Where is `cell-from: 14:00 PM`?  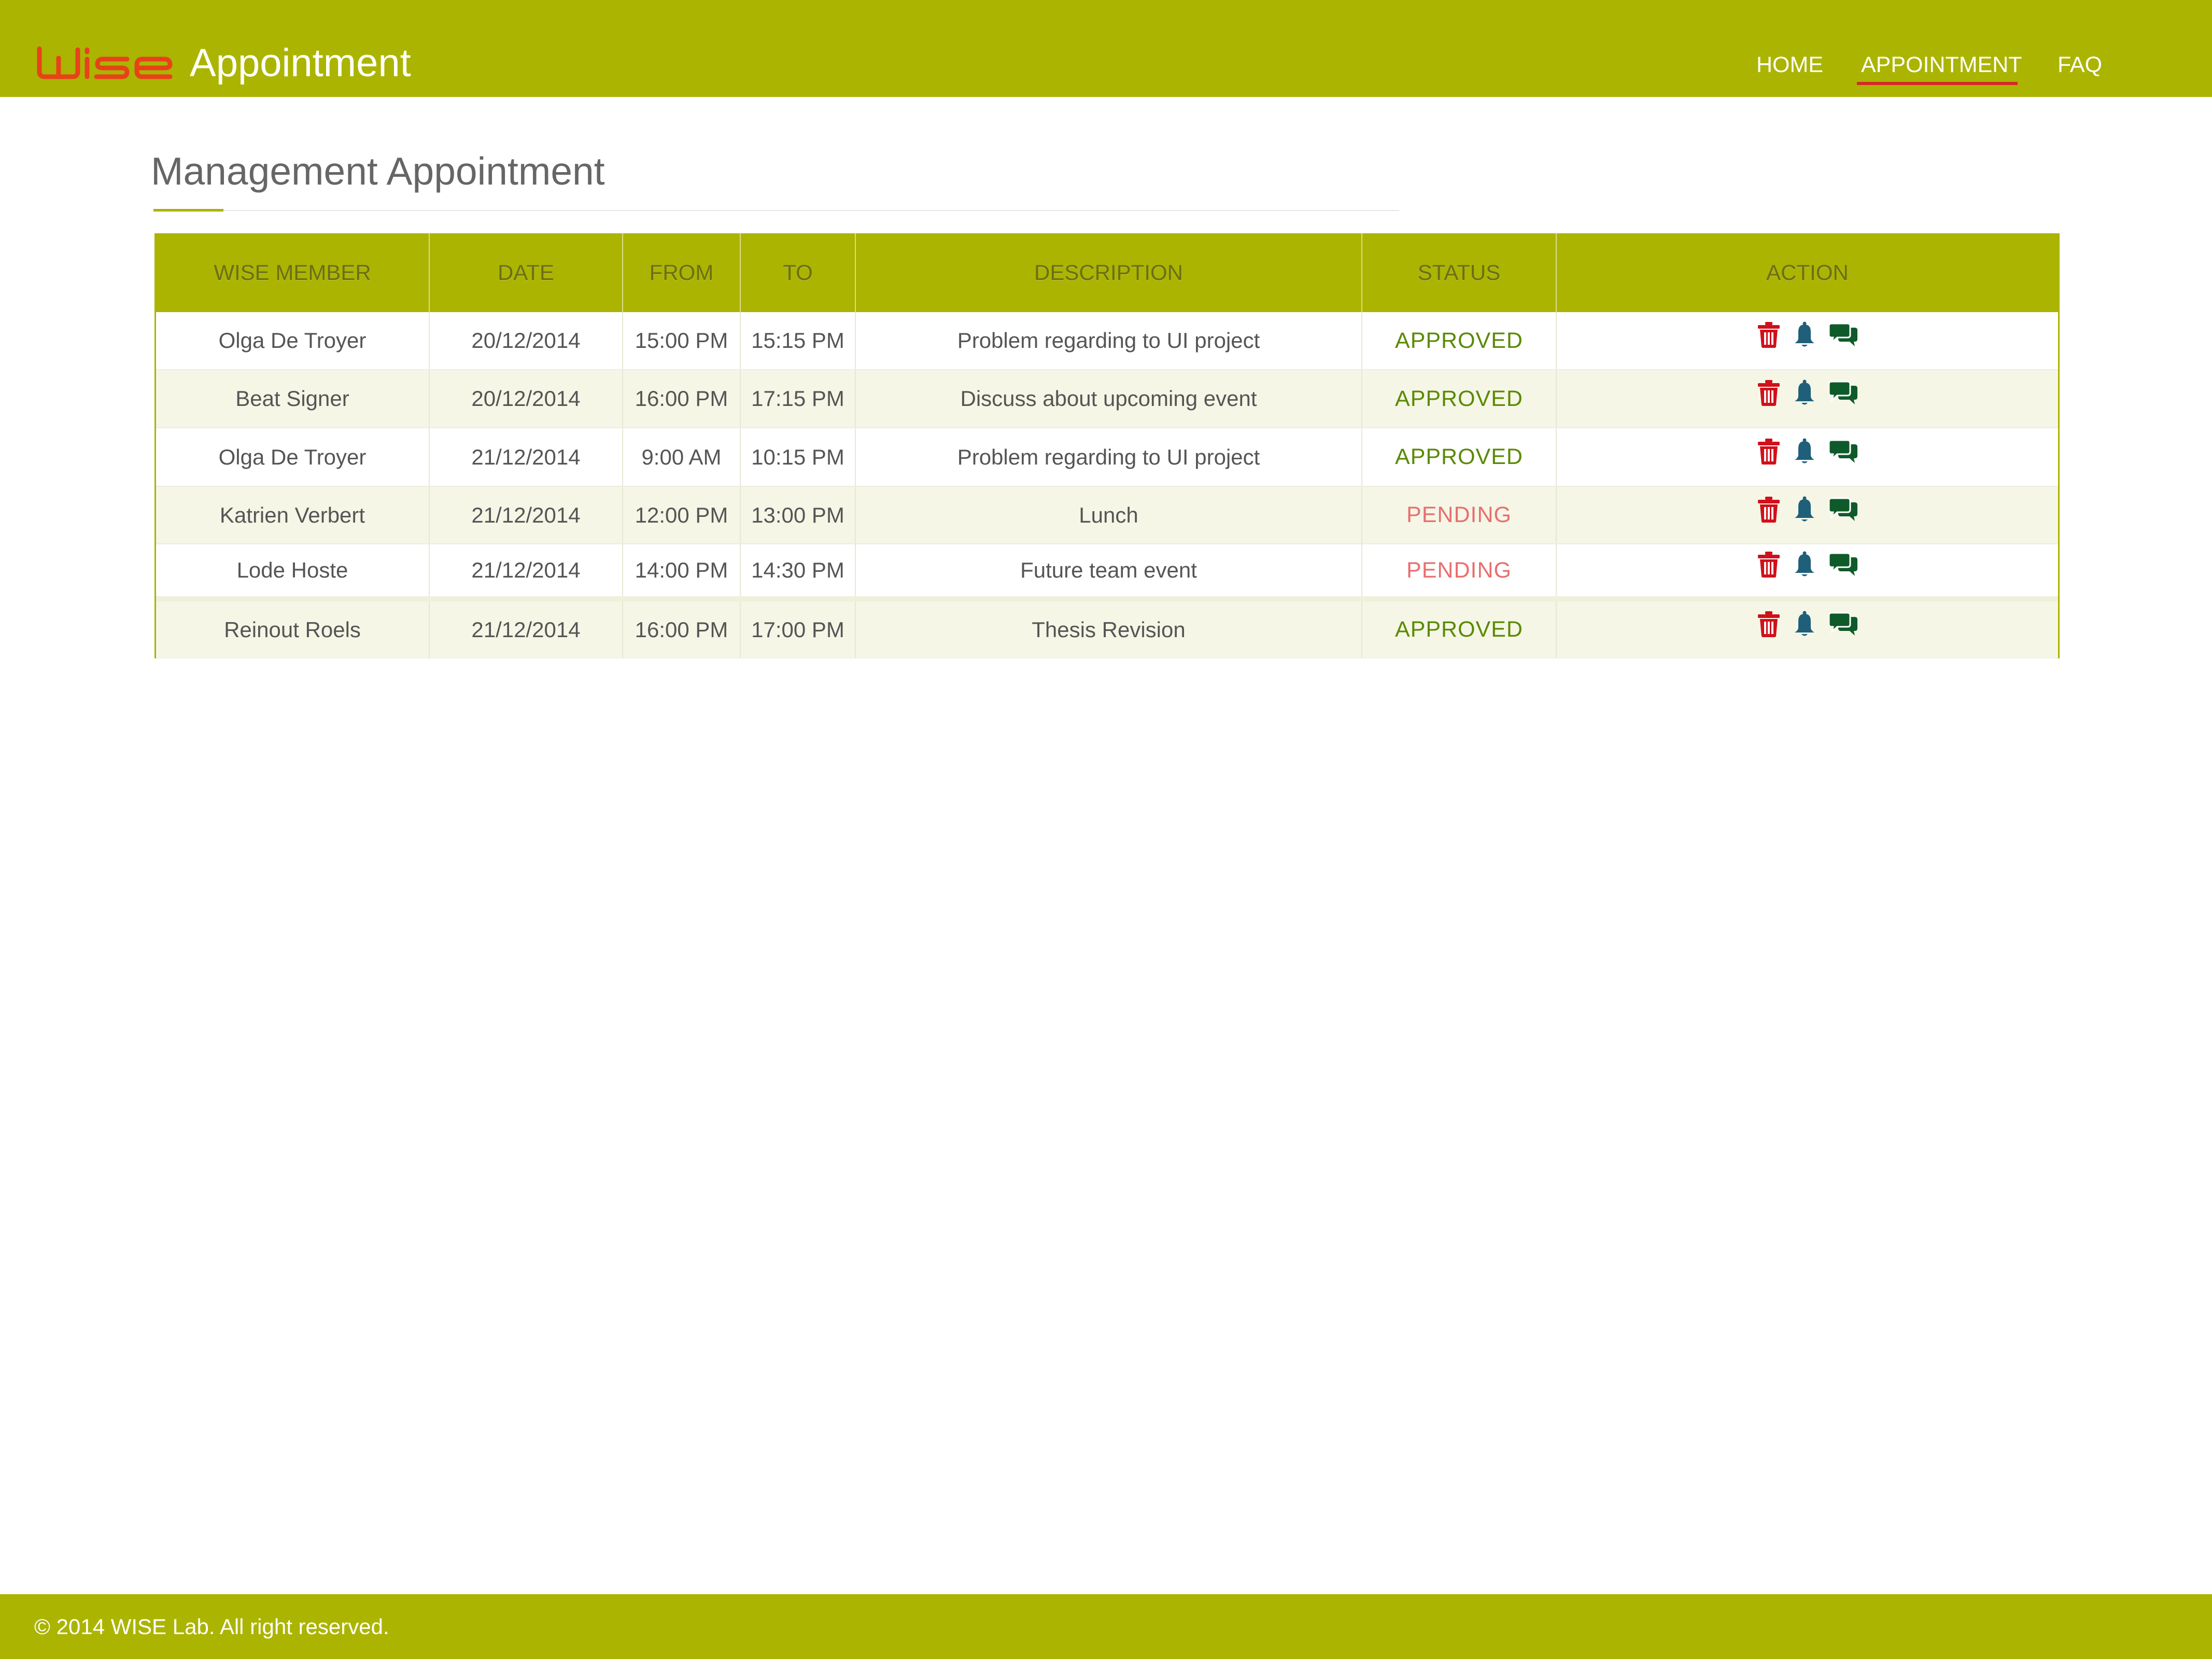 cell-from: 14:00 PM is located at coordinates (681, 571).